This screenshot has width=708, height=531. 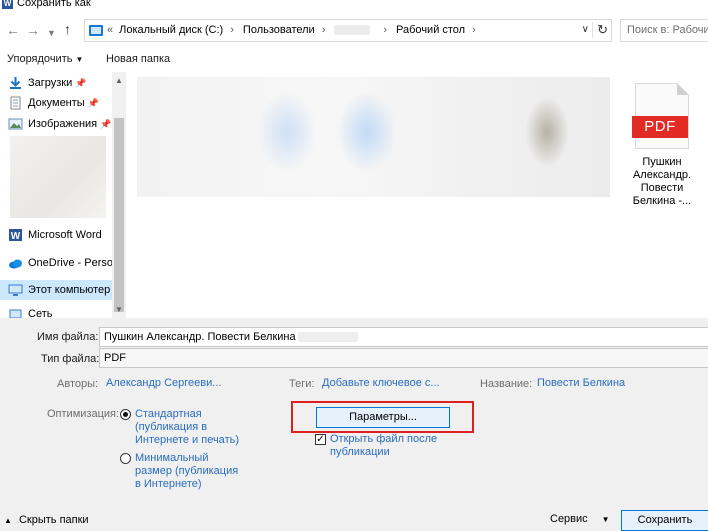 I want to click on sidebar-item-onedrive: OneDrive - Personal, so click(x=62, y=263).